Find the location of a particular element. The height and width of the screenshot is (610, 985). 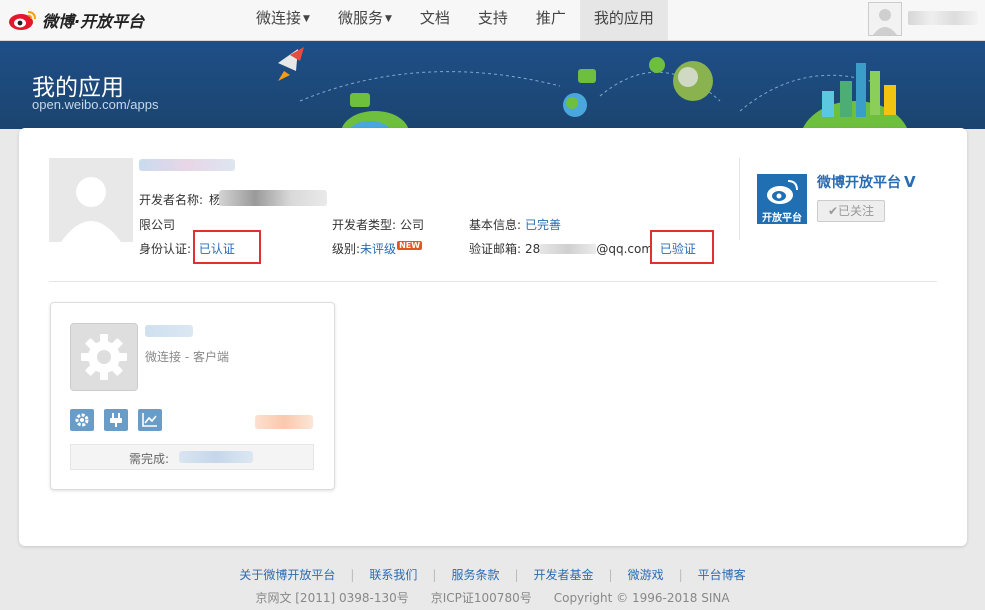

page-banner: 我的应用 open.weibo.com/apps is located at coordinates (492, 85).